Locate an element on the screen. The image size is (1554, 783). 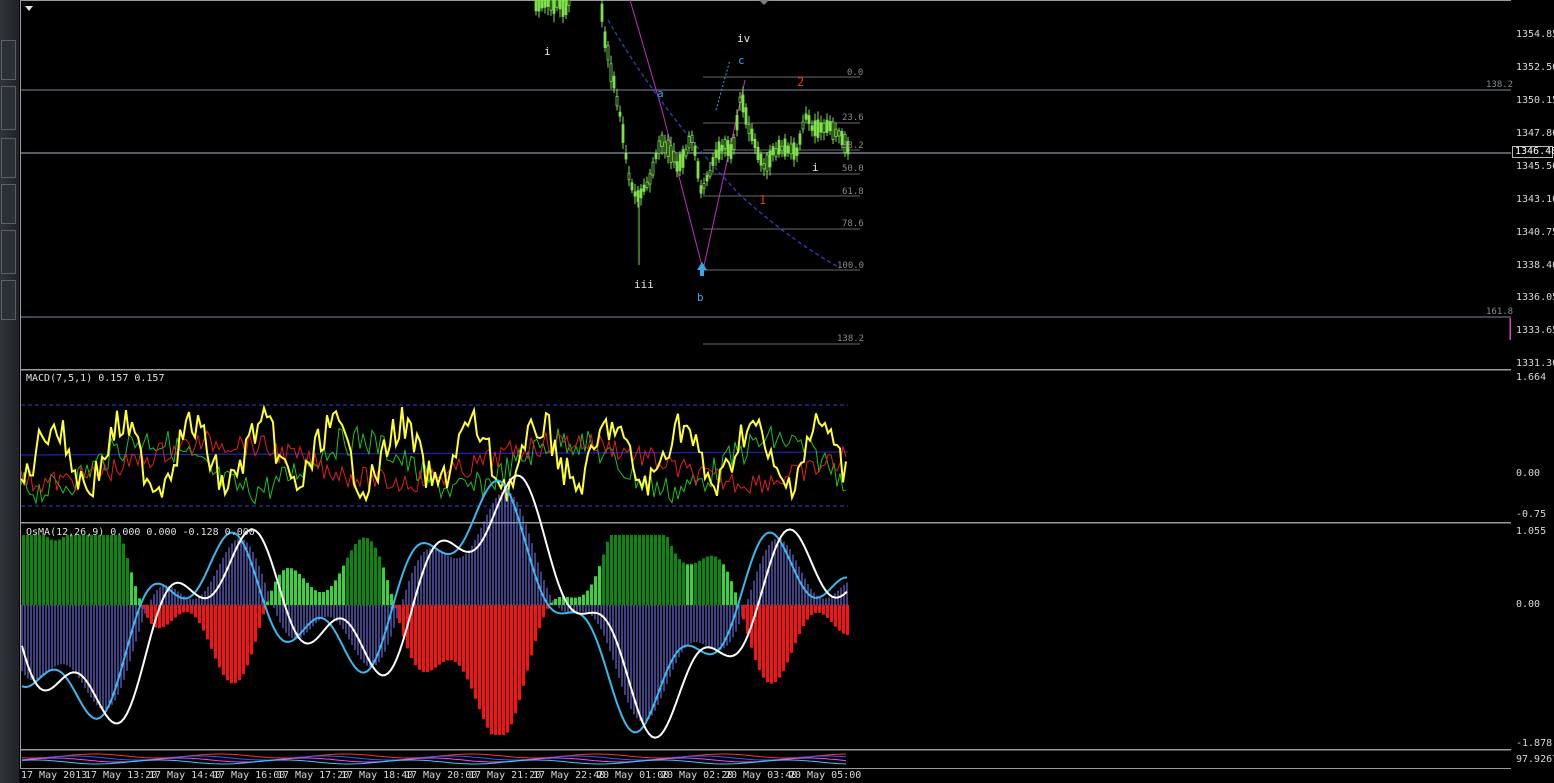
macd-tick: -0.75 is located at coordinates (1531, 514).